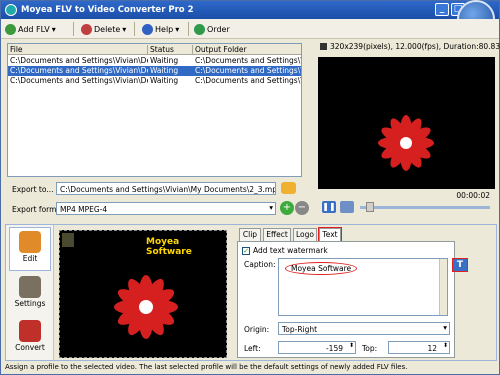  I want to click on font-icon: T, so click(460, 265).